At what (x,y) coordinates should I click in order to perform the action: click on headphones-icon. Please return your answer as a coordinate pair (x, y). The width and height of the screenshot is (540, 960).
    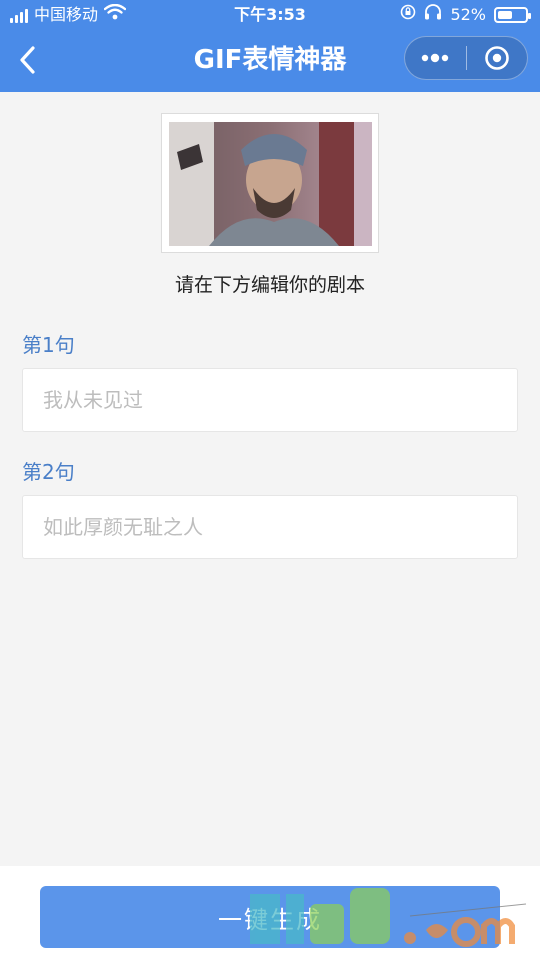
    Looking at the image, I should click on (433, 15).